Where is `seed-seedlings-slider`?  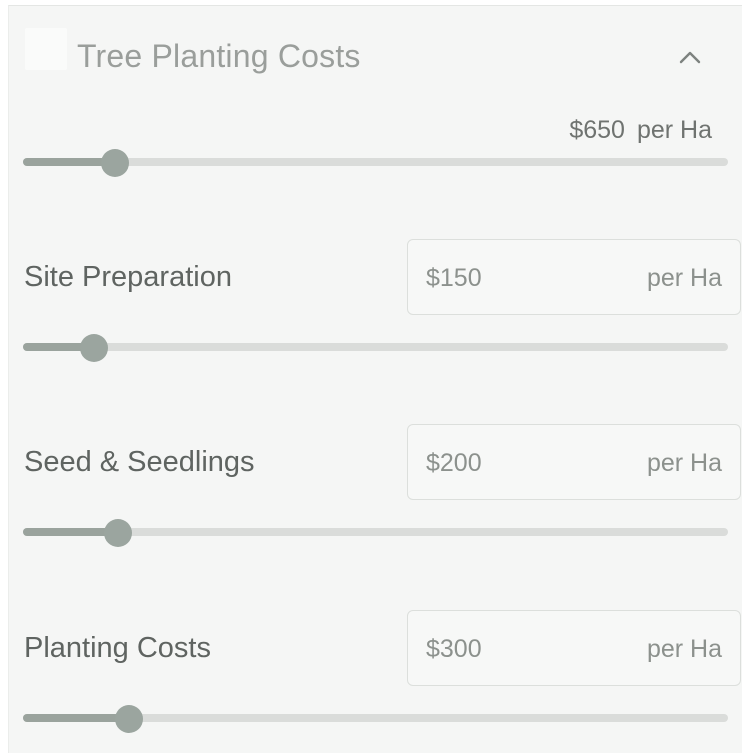
seed-seedlings-slider is located at coordinates (375, 533).